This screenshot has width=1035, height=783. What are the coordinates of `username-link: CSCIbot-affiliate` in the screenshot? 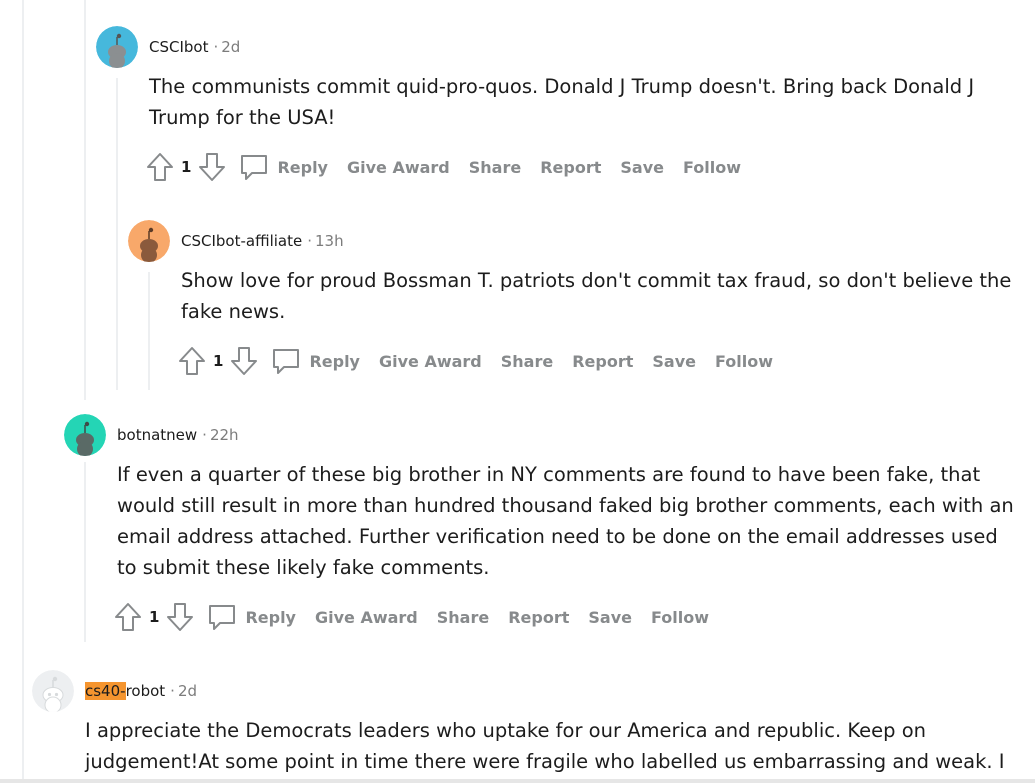 It's located at (241, 241).